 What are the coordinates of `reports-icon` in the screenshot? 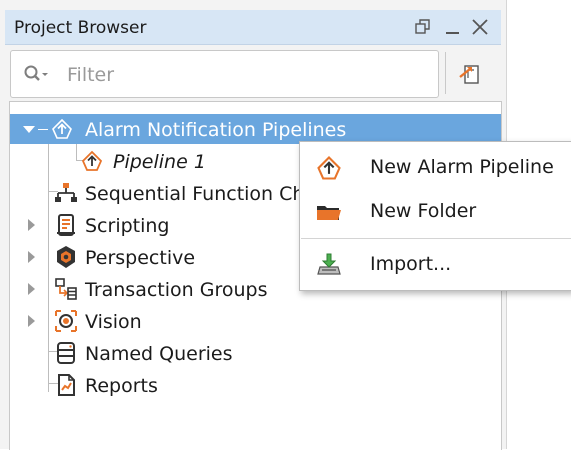 It's located at (66, 385).